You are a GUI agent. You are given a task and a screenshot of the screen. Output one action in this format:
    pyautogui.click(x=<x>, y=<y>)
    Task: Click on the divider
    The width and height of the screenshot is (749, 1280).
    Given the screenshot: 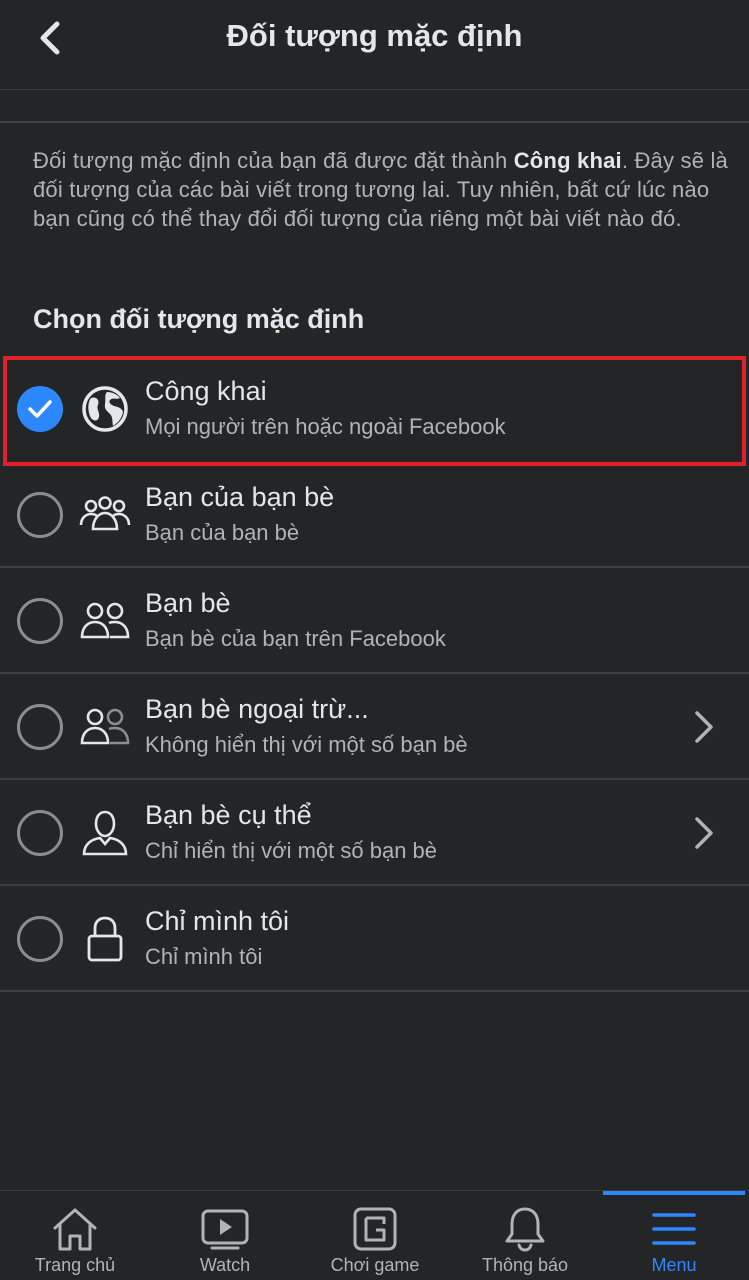 What is the action you would take?
    pyautogui.click(x=374, y=122)
    